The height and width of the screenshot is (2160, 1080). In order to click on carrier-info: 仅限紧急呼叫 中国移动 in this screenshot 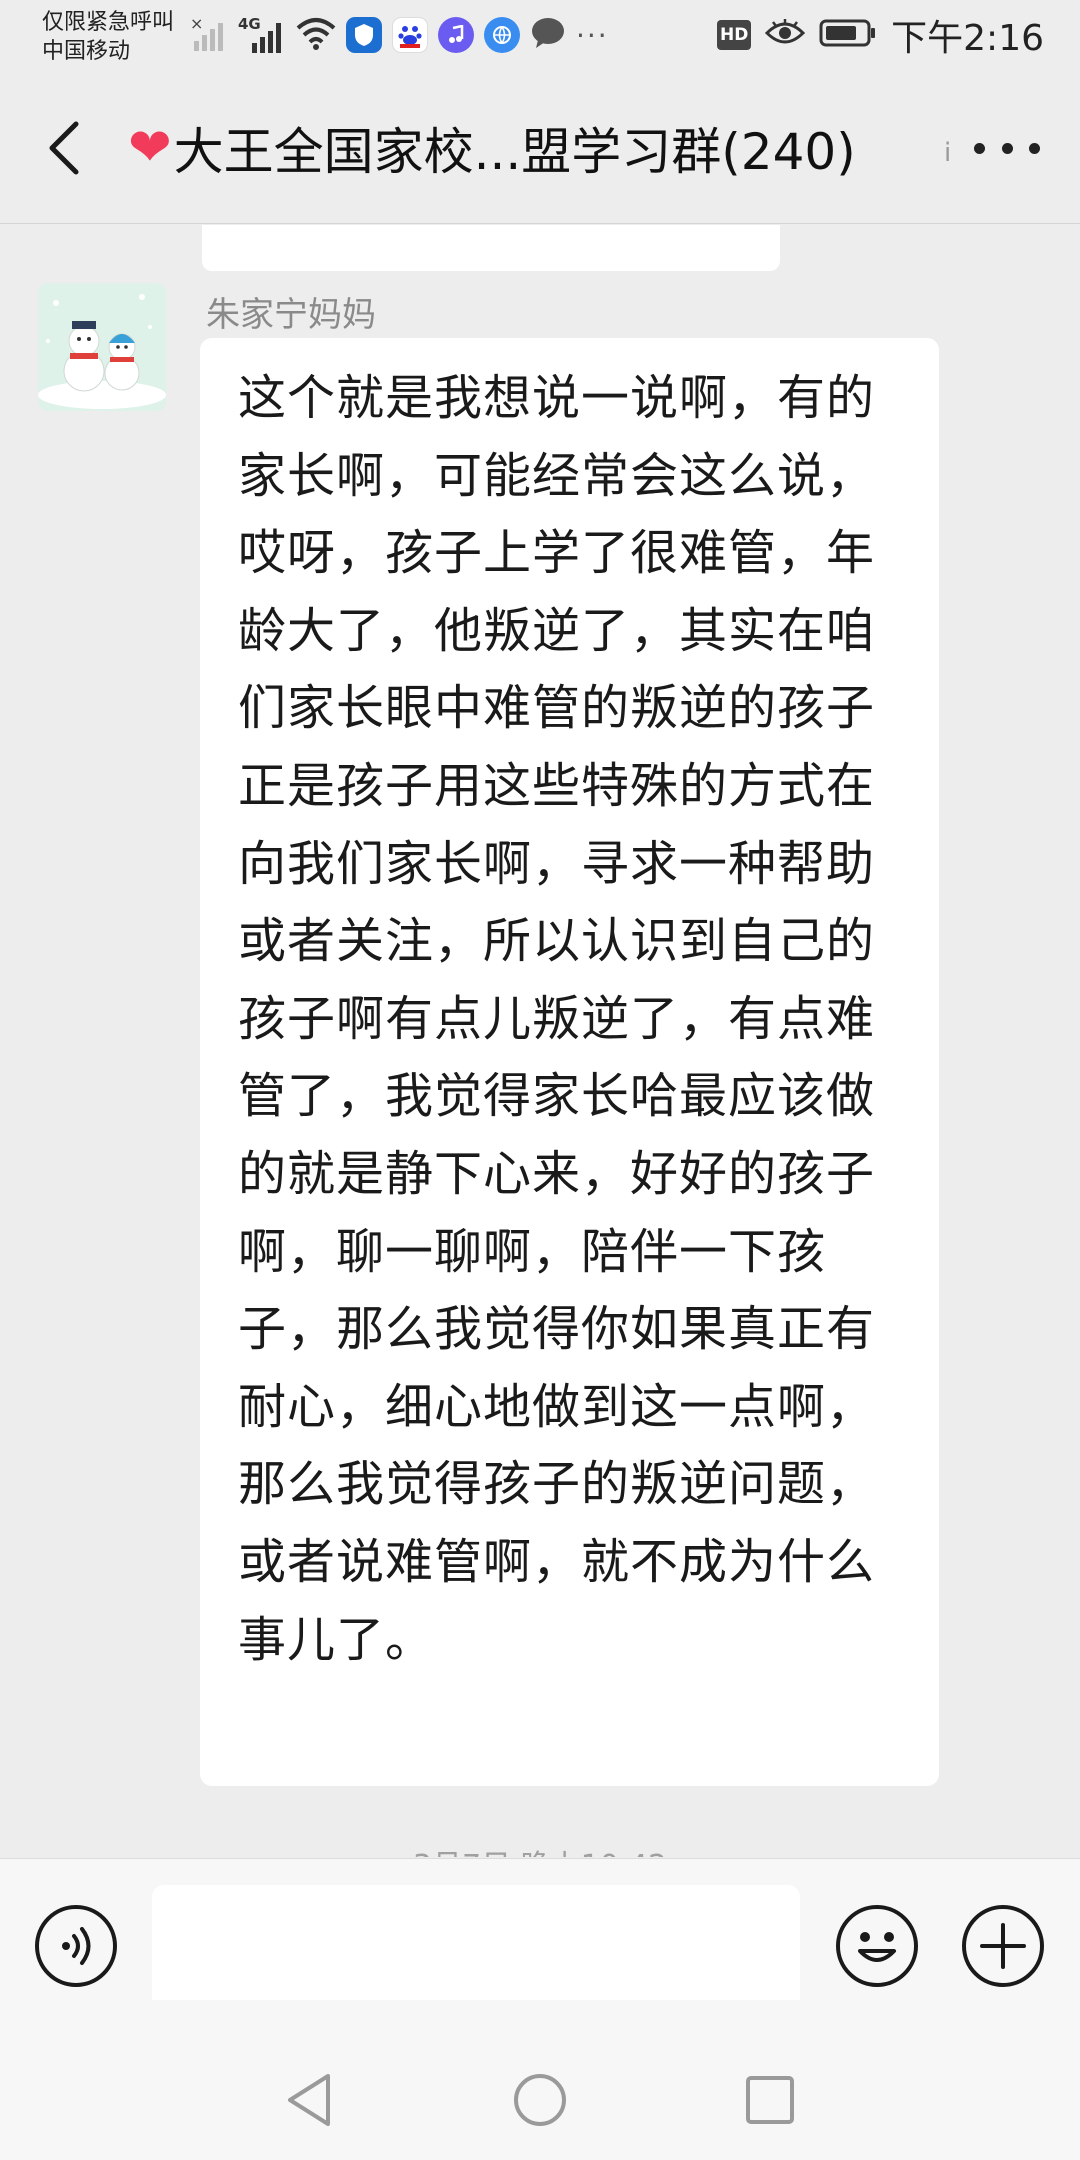, I will do `click(108, 37)`.